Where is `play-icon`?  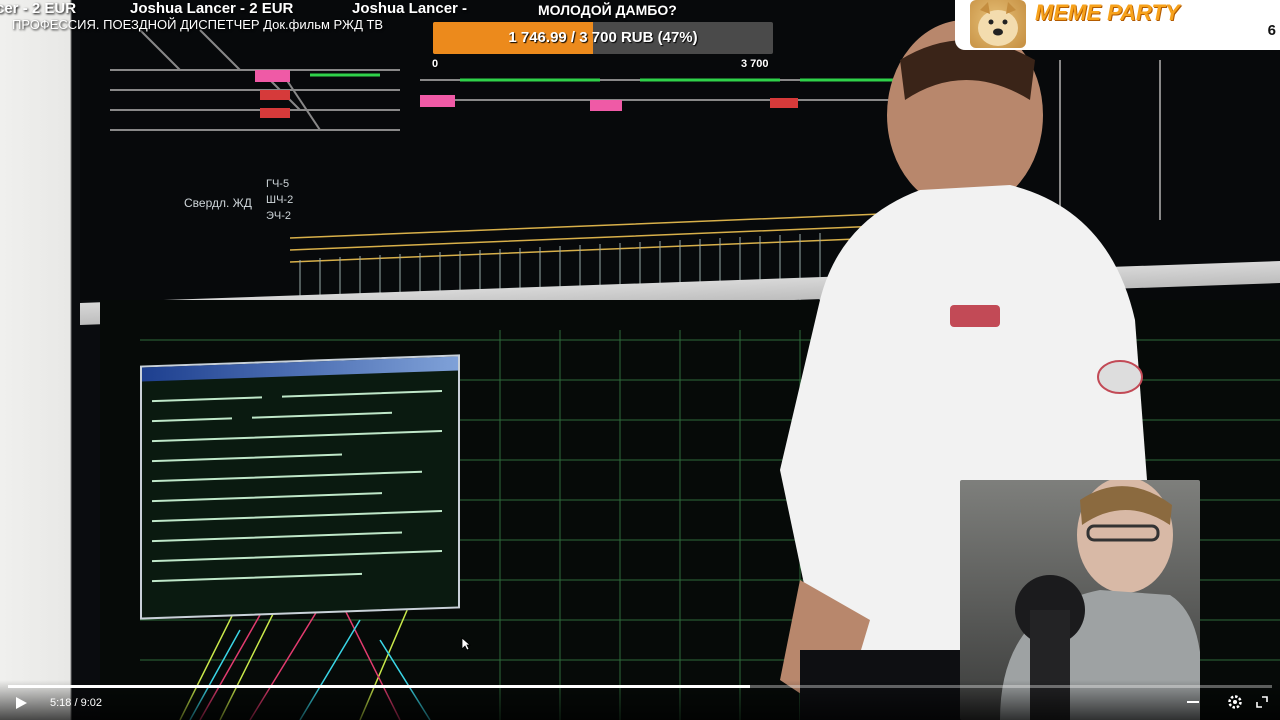 play-icon is located at coordinates (21, 703).